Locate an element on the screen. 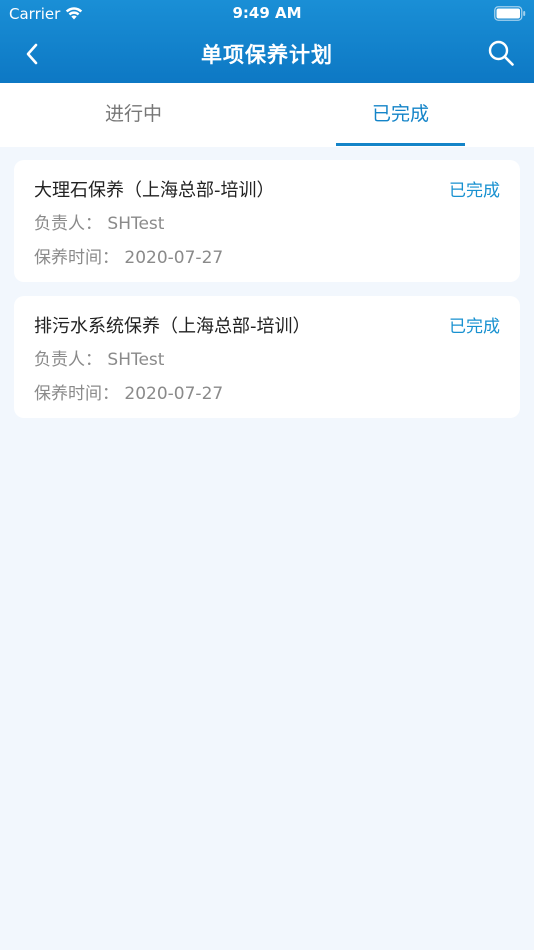 The width and height of the screenshot is (534, 950). plan-title: 大理石保养（上海总部-培训） is located at coordinates (154, 190).